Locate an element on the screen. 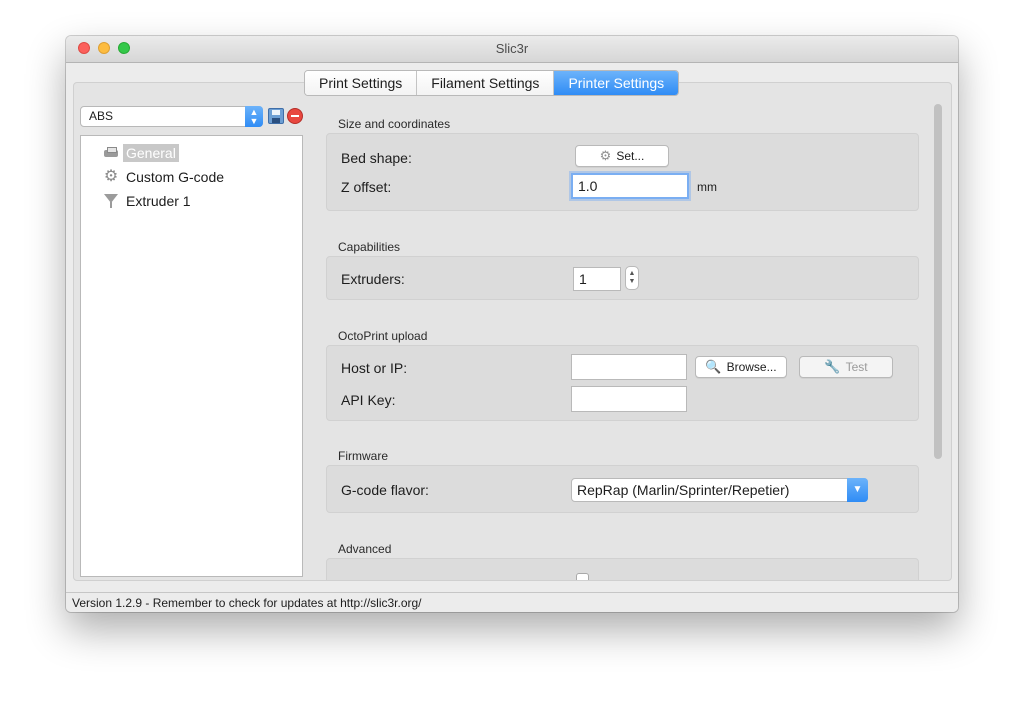 This screenshot has height=707, width=1024. gcode-flavor-label: G-code flavor: is located at coordinates (385, 490).